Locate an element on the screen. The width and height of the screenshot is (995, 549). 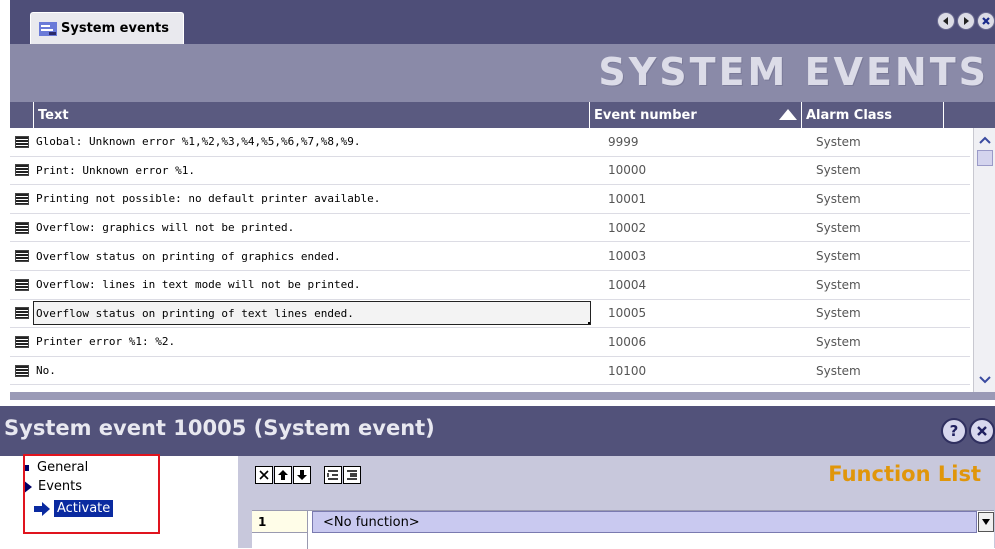
properties-header: System event 10005 (System event) ? is located at coordinates (497, 431).